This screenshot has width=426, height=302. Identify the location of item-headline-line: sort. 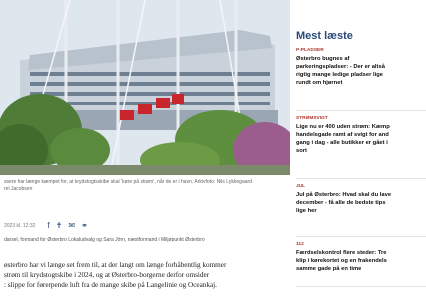
(361, 151).